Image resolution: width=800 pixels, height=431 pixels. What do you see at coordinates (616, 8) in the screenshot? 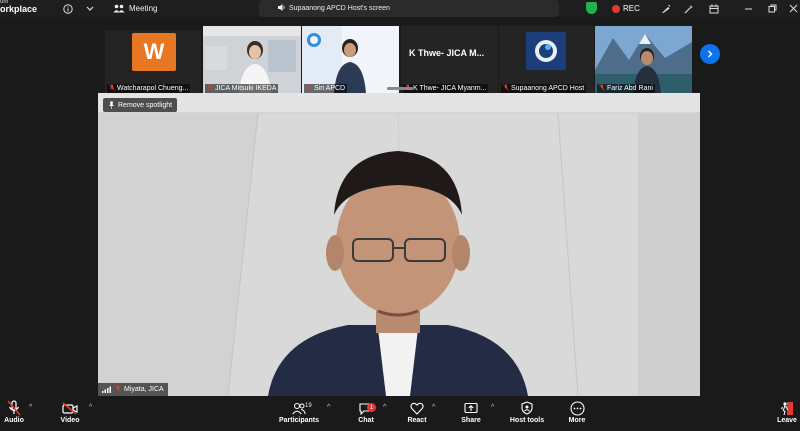
I see `record-dot-icon` at bounding box center [616, 8].